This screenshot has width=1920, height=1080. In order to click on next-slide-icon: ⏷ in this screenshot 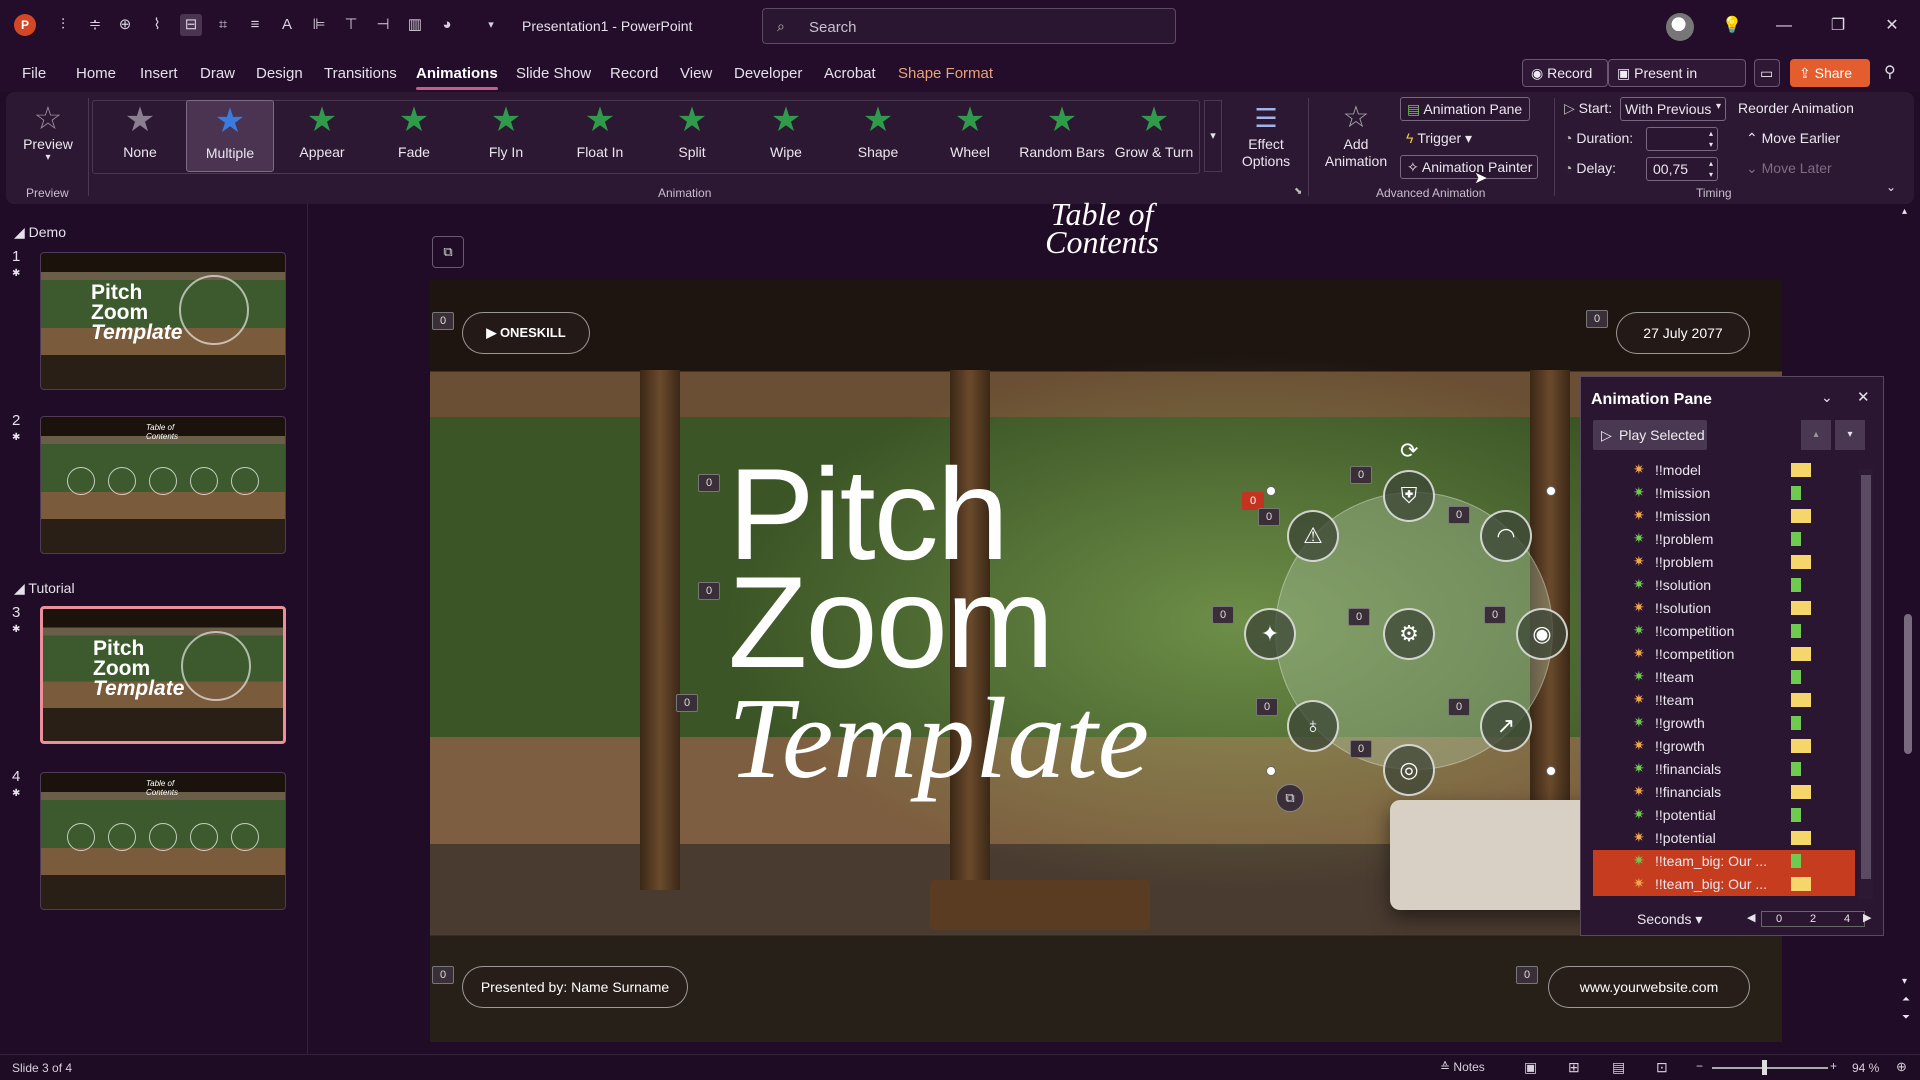, I will do `click(1906, 1017)`.